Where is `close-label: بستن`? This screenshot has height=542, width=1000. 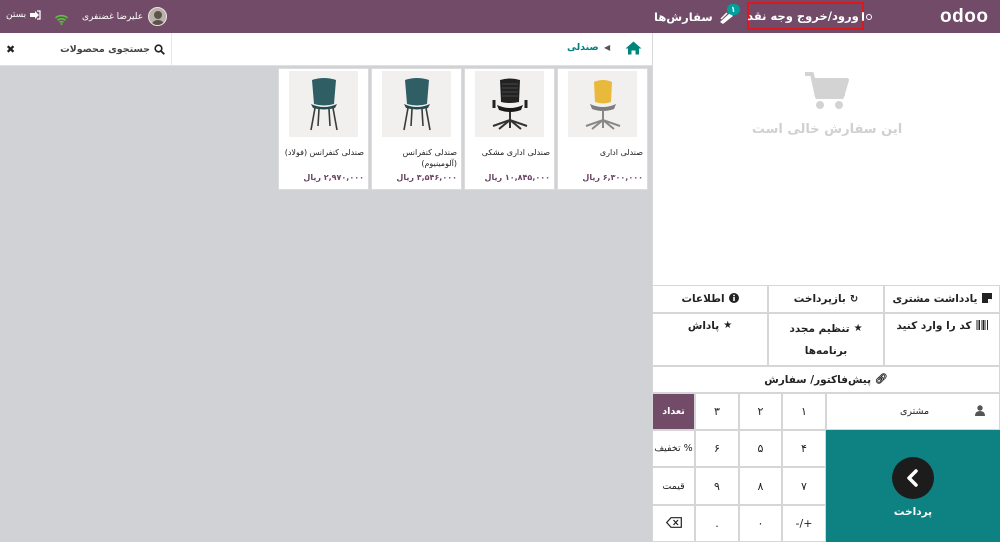 close-label: بستن is located at coordinates (16, 15).